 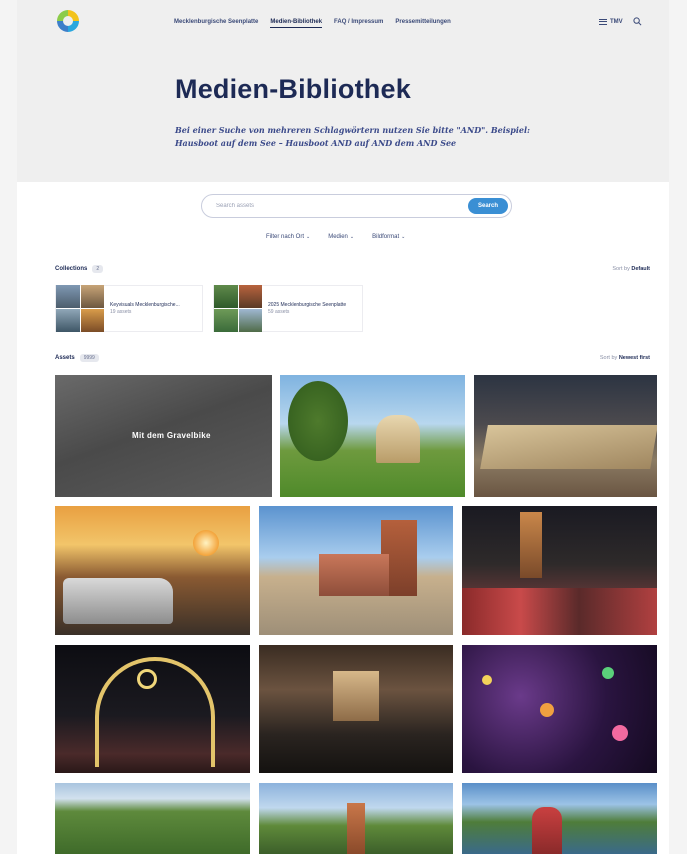 What do you see at coordinates (216, 23) in the screenshot?
I see `nav-item-seenplatte: Mecklenburgische Seenplatte` at bounding box center [216, 23].